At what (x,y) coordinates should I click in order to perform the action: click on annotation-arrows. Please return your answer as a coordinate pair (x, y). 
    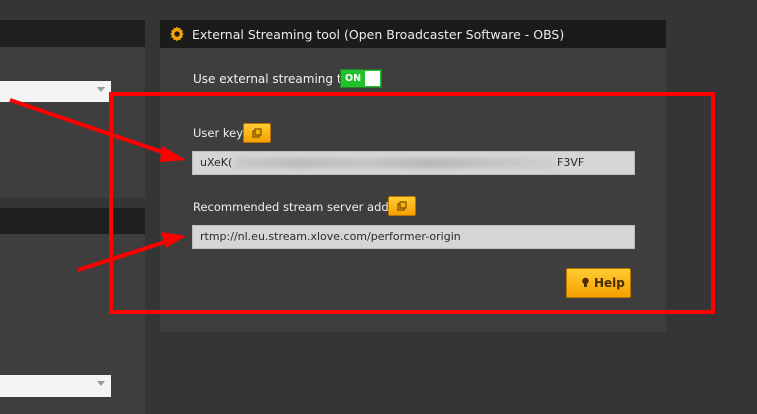
    Looking at the image, I should click on (97, 185).